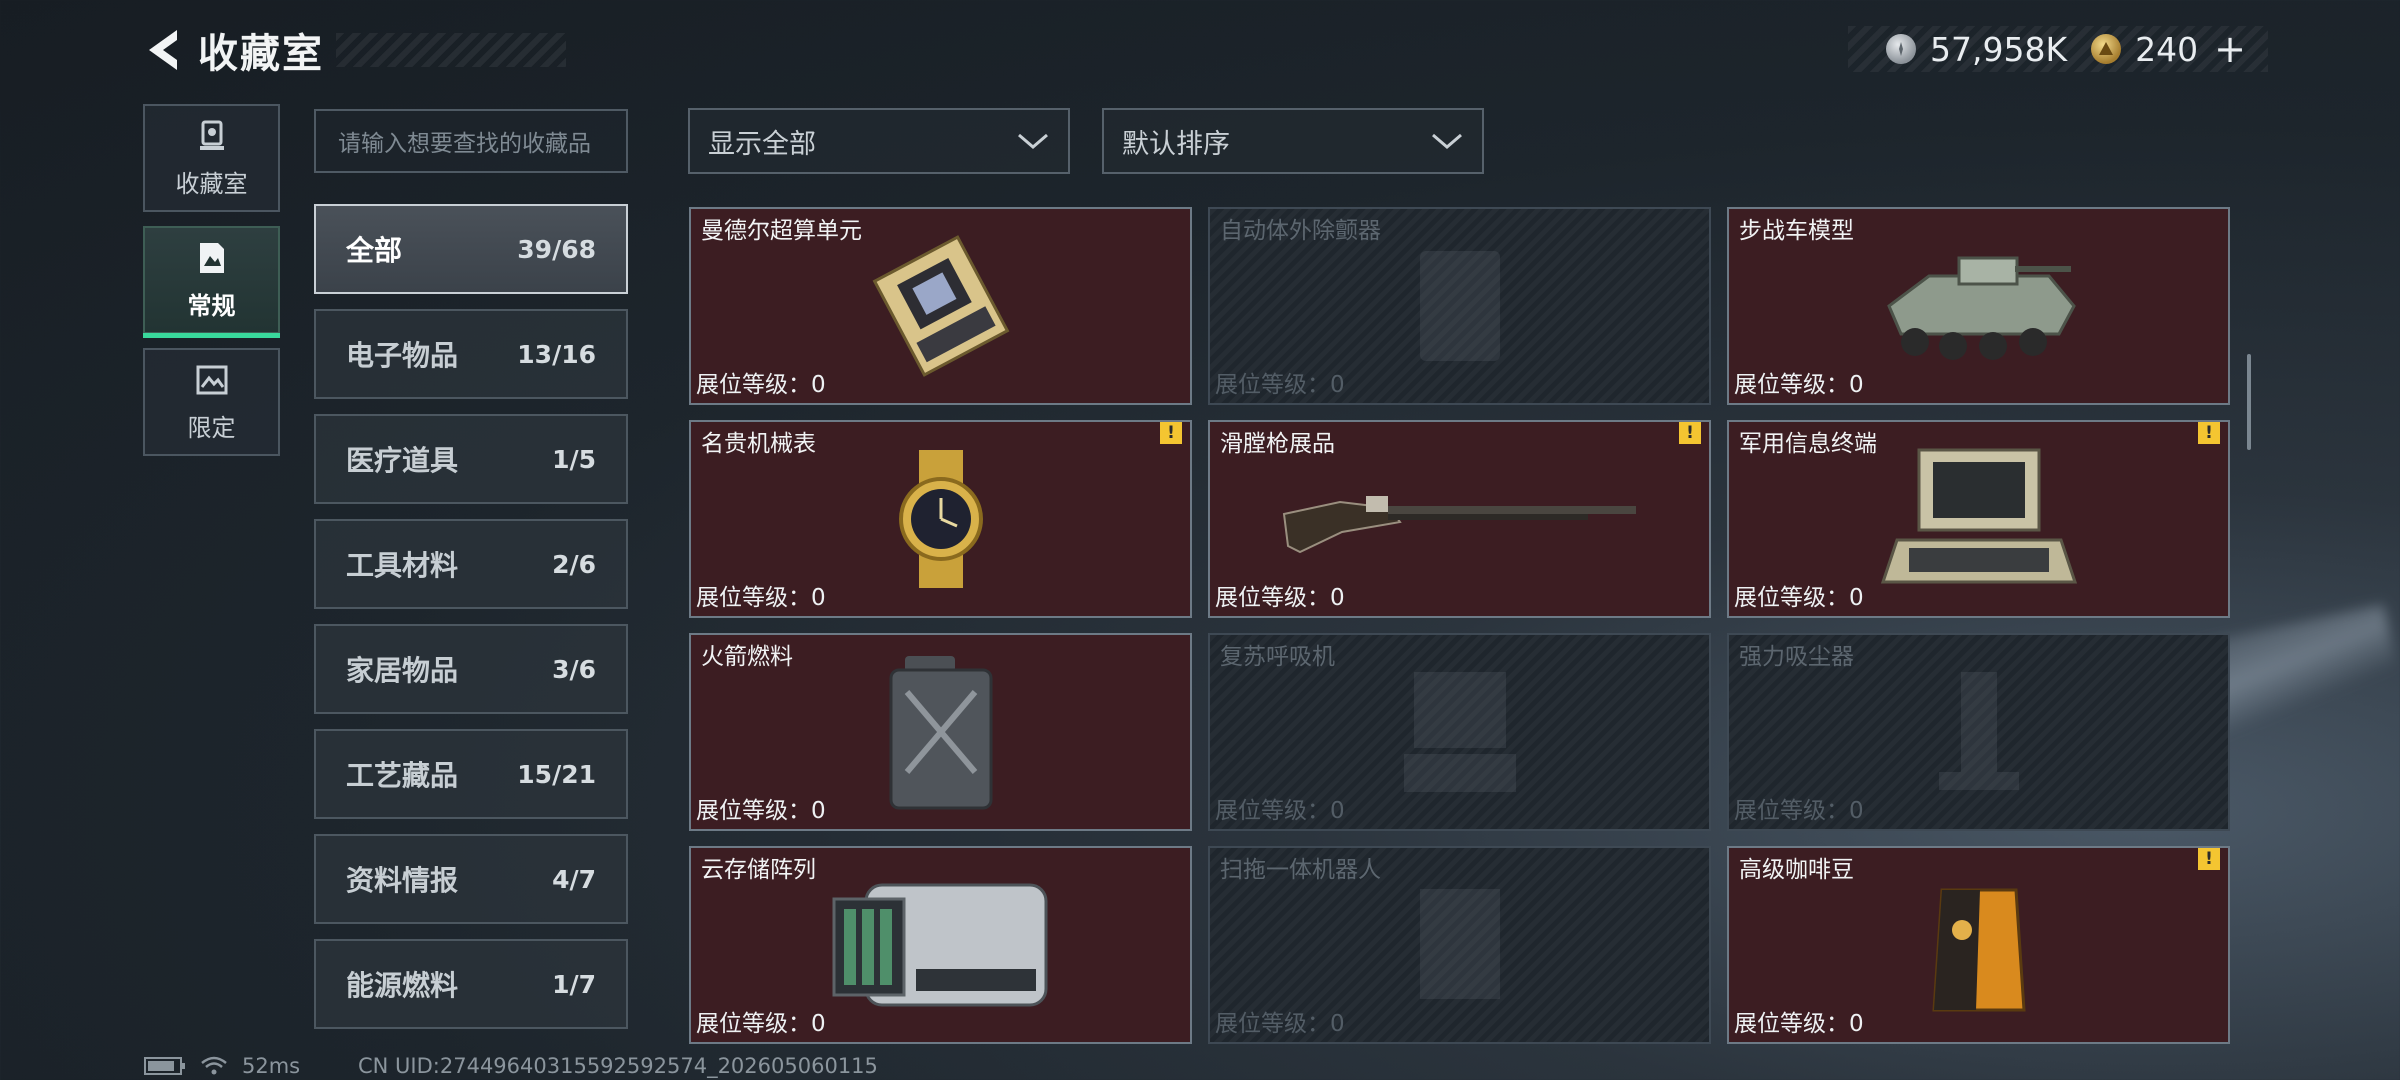 This screenshot has width=2400, height=1080. I want to click on silver-amount: 57,958K, so click(1999, 49).